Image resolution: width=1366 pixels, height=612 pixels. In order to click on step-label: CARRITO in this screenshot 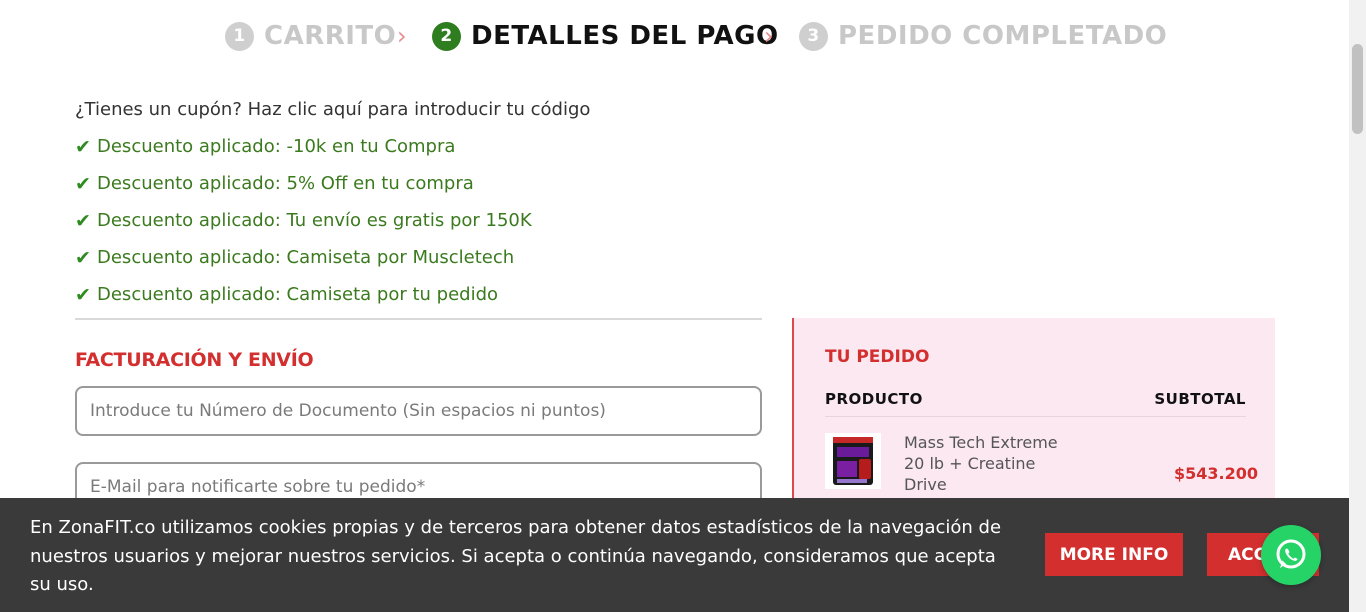, I will do `click(330, 36)`.